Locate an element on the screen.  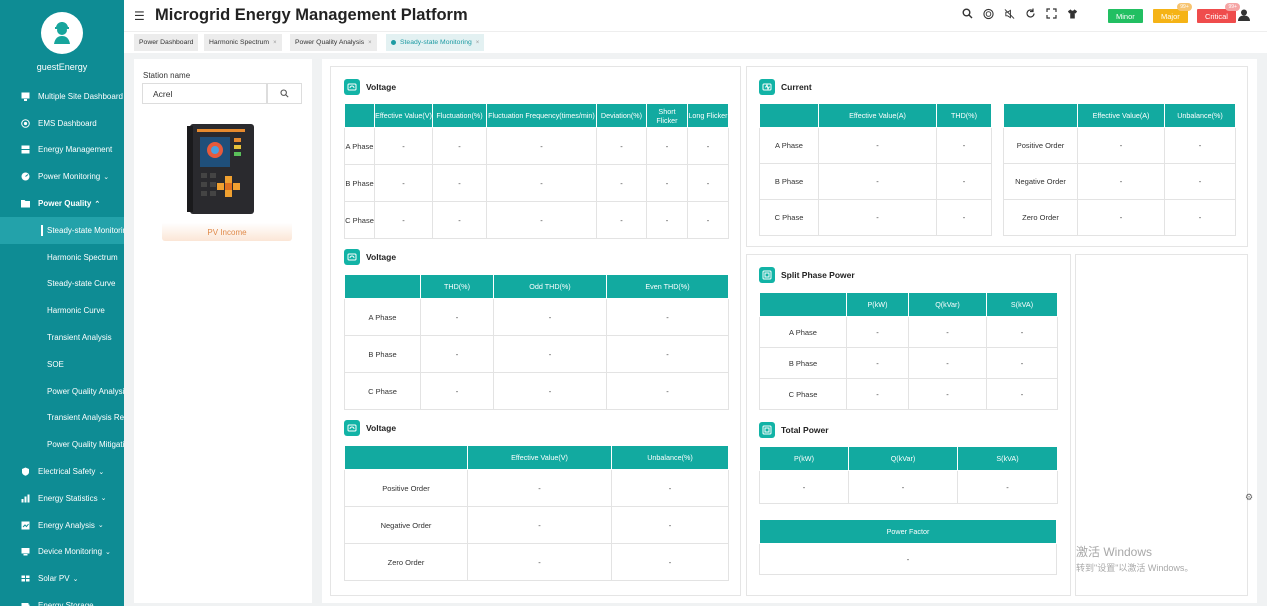
table-row: B Phase - - - - - - is located at coordinates (536, 183).